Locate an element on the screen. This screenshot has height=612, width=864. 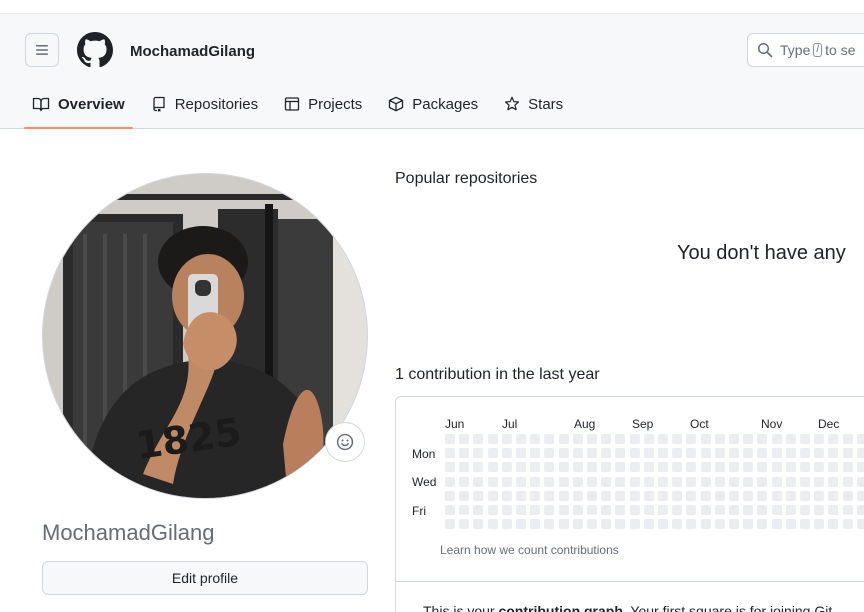
search-input: Type / to se is located at coordinates (805, 50).